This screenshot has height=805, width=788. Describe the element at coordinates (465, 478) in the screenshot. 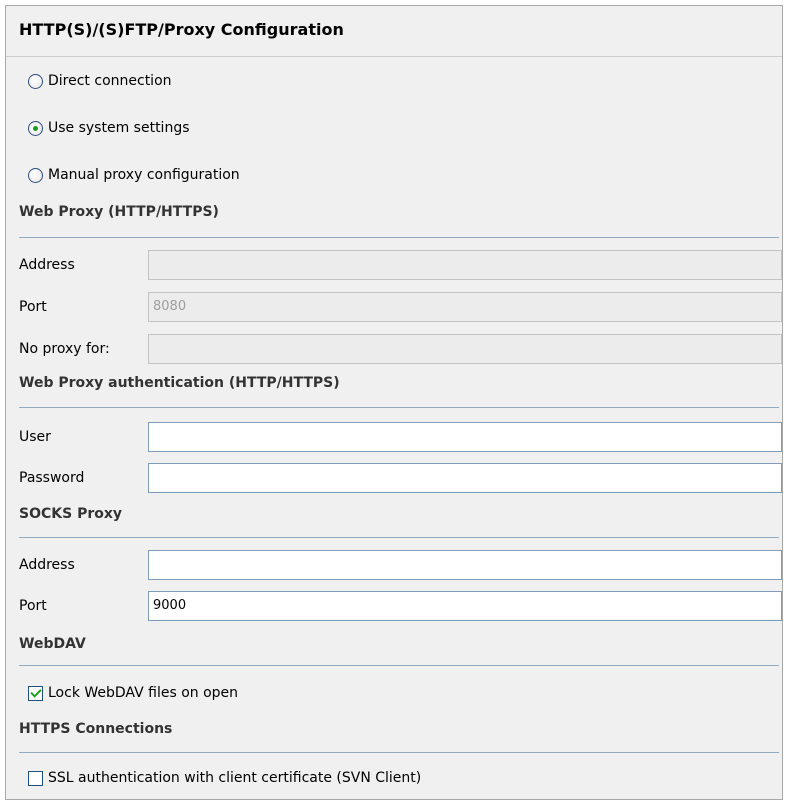

I see `password-field` at that location.